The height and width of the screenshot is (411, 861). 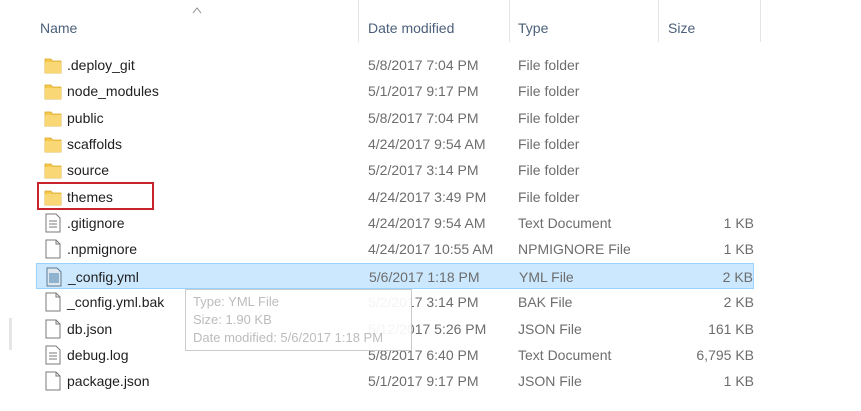 What do you see at coordinates (431, 249) in the screenshot?
I see `file-date-modified: 4/24/2017 10:55 AM` at bounding box center [431, 249].